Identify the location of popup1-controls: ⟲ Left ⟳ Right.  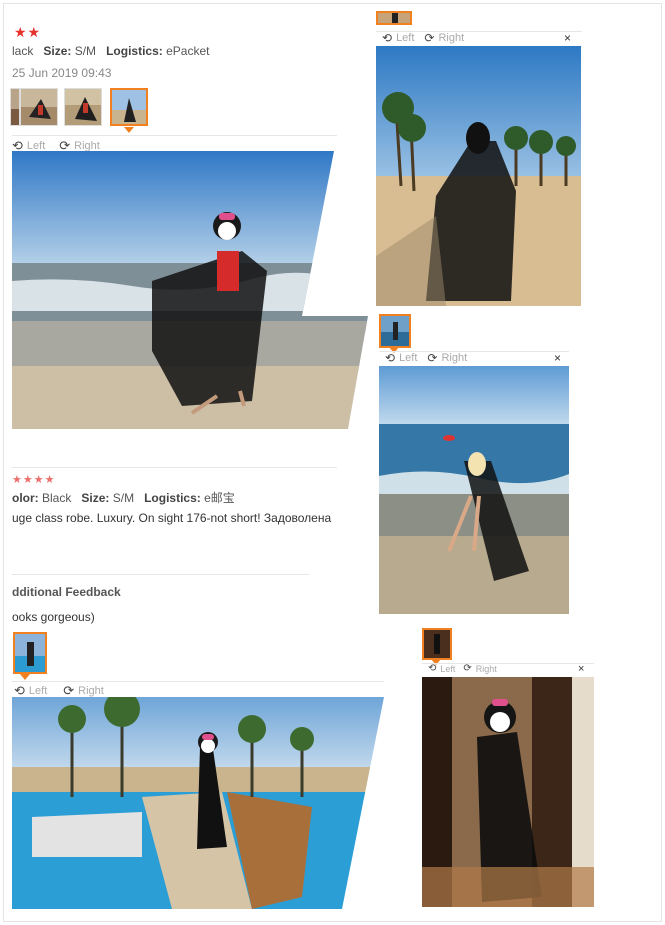
(423, 38).